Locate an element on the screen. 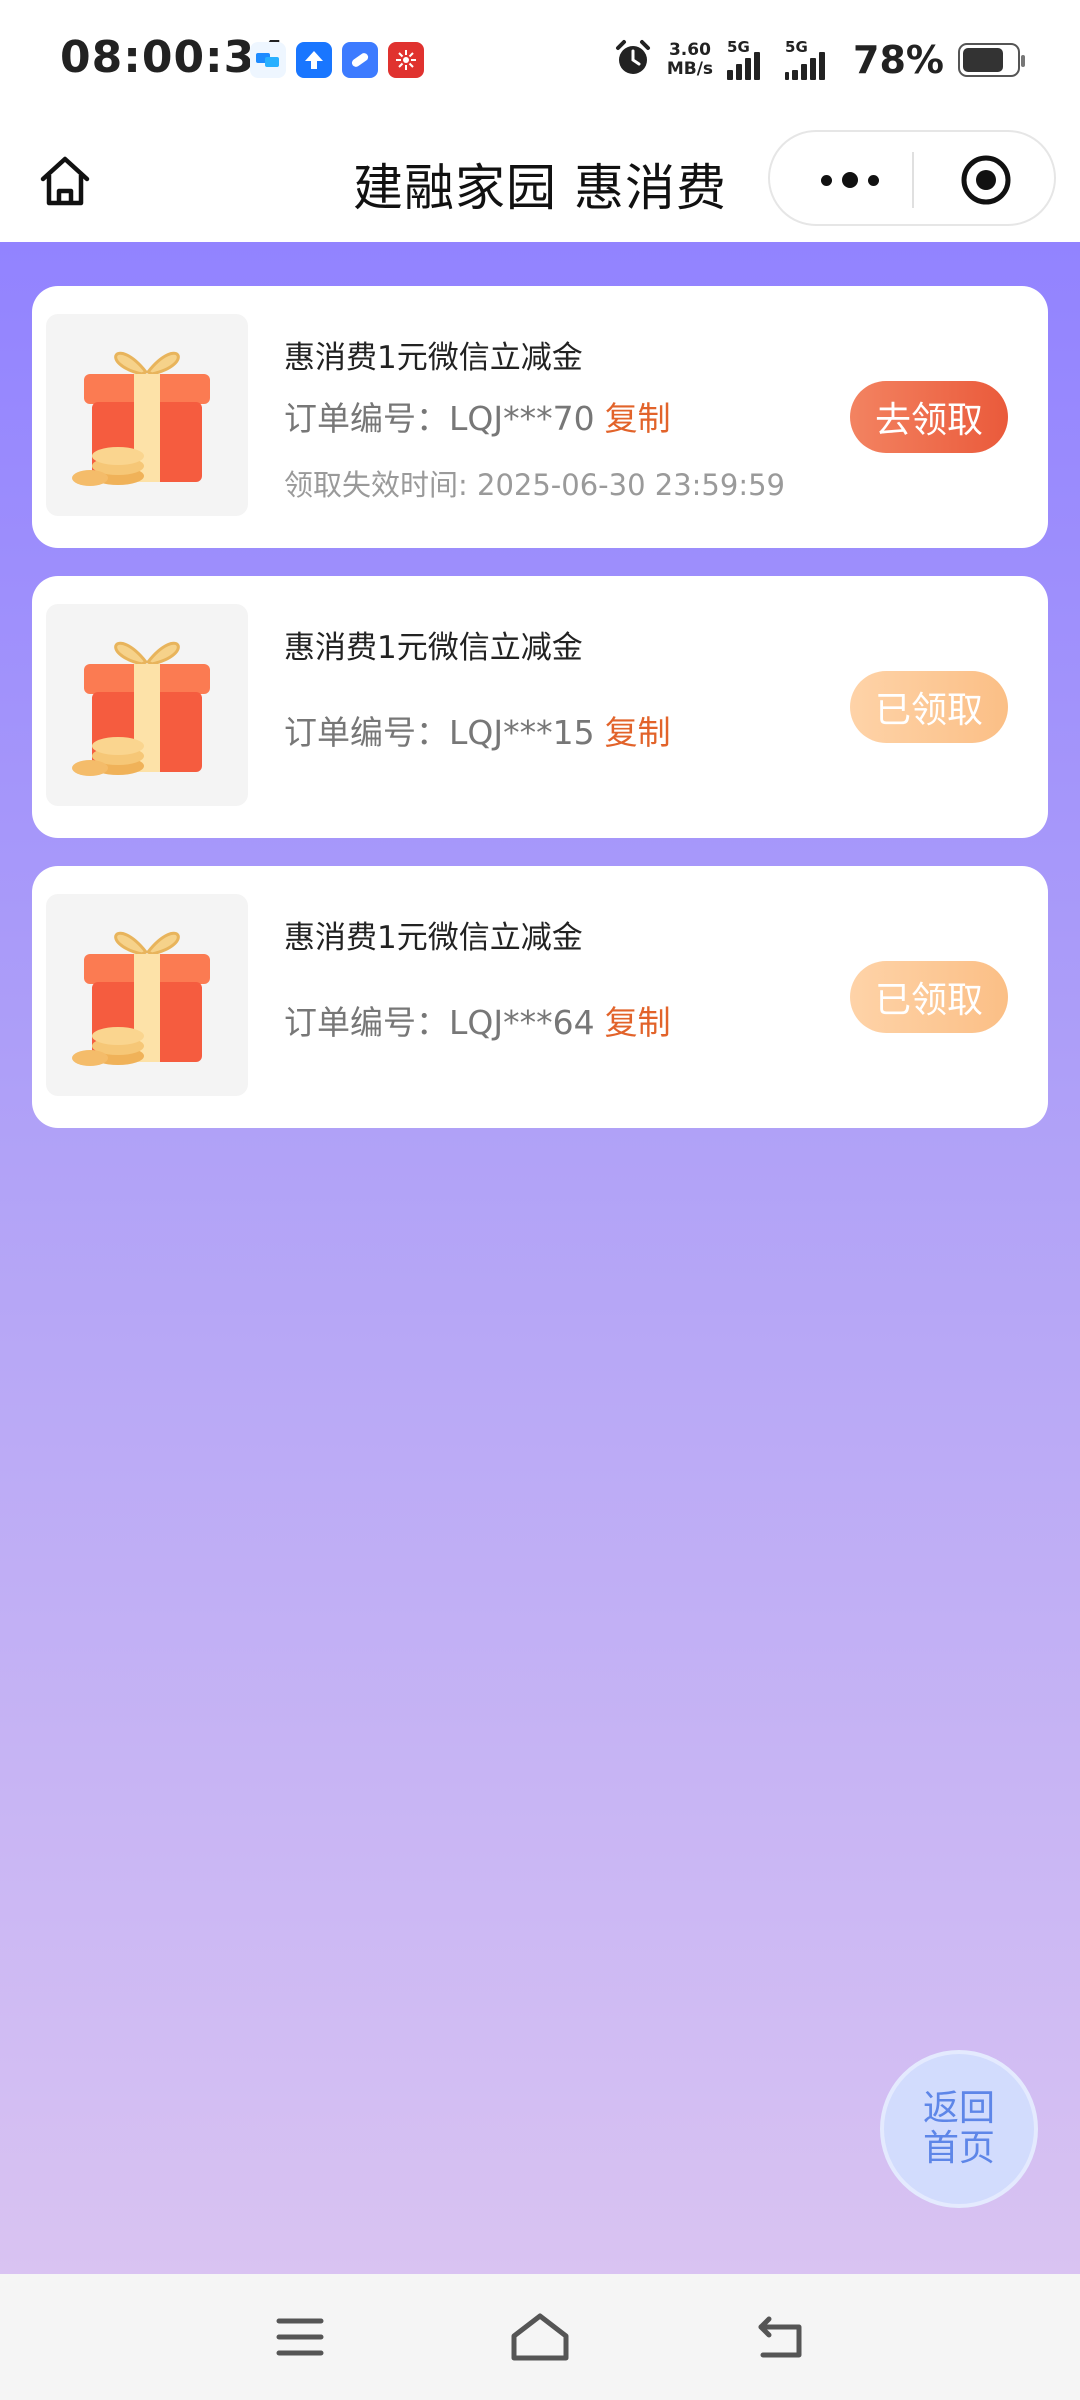  close-miniprogram-button is located at coordinates (986, 180).